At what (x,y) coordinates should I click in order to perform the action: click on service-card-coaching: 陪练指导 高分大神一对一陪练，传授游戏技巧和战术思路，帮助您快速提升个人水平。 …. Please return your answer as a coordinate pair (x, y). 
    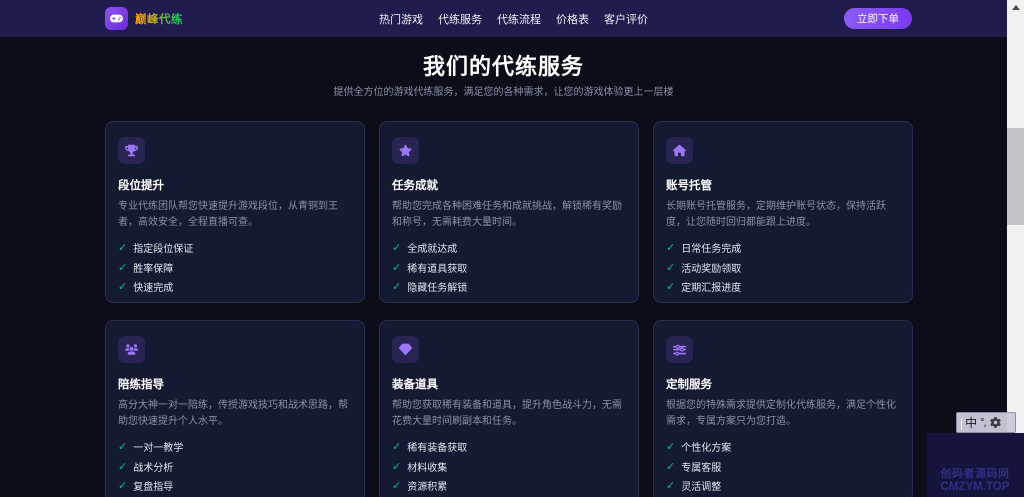
    Looking at the image, I should click on (235, 408).